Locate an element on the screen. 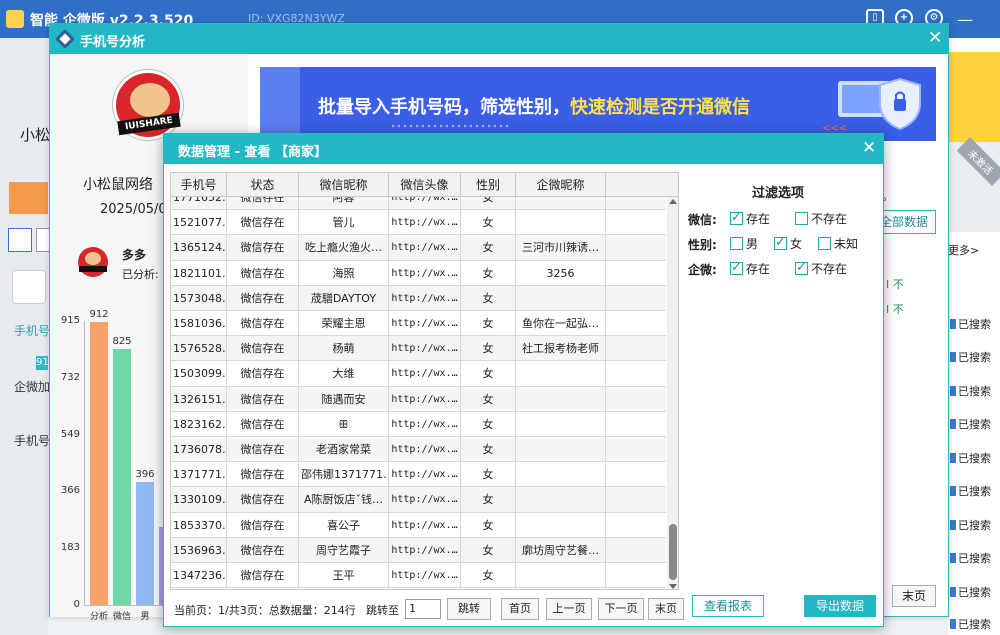 This screenshot has height=635, width=1000. side-tab-phone-2: 手机号 is located at coordinates (32, 440).